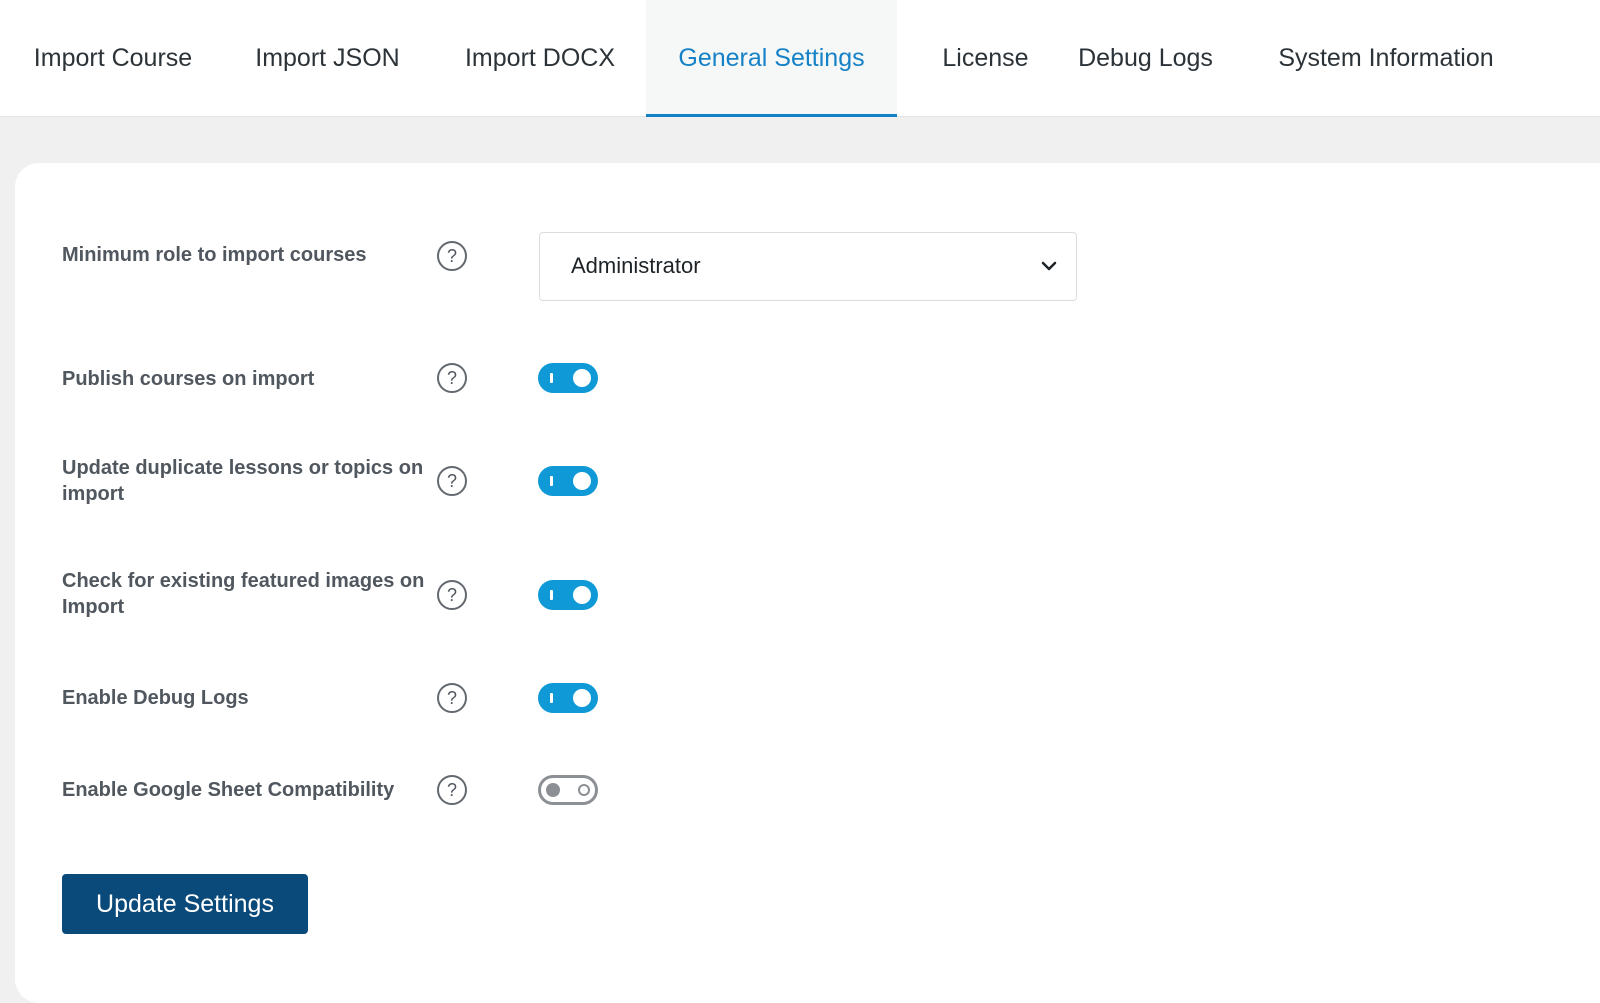 The image size is (1600, 1003). Describe the element at coordinates (113, 58) in the screenshot. I see `tab-import-course: Import Course` at that location.